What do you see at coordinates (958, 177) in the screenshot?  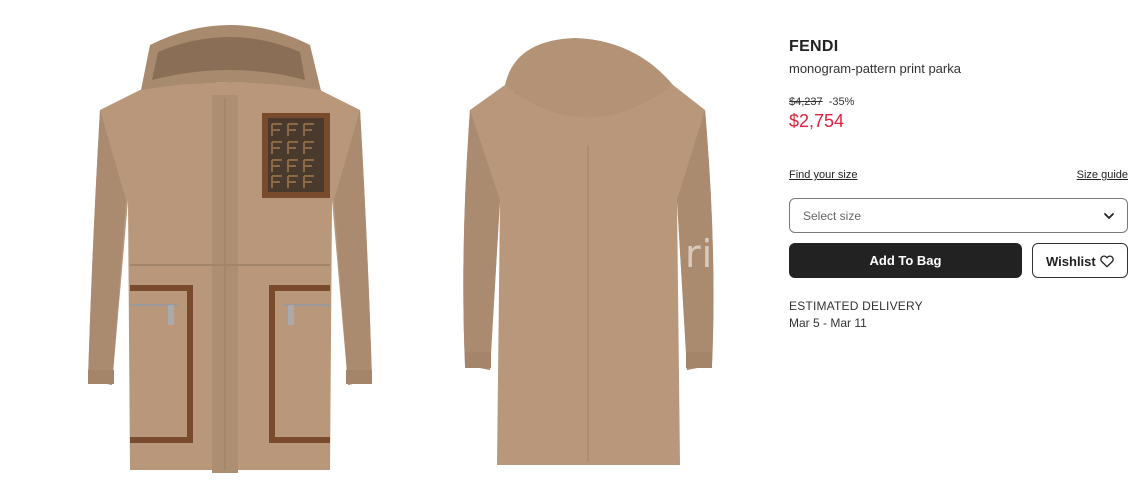 I see `size-links: Find your size Size guide` at bounding box center [958, 177].